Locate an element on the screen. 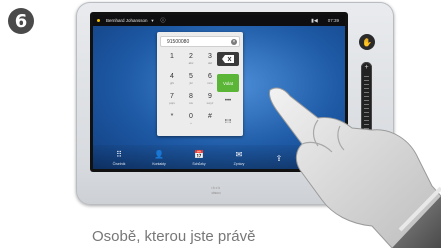 Image resolution: width=441 pixels, height=248 pixels. caption-text: Osobě, kterou jste právě is located at coordinates (174, 236).